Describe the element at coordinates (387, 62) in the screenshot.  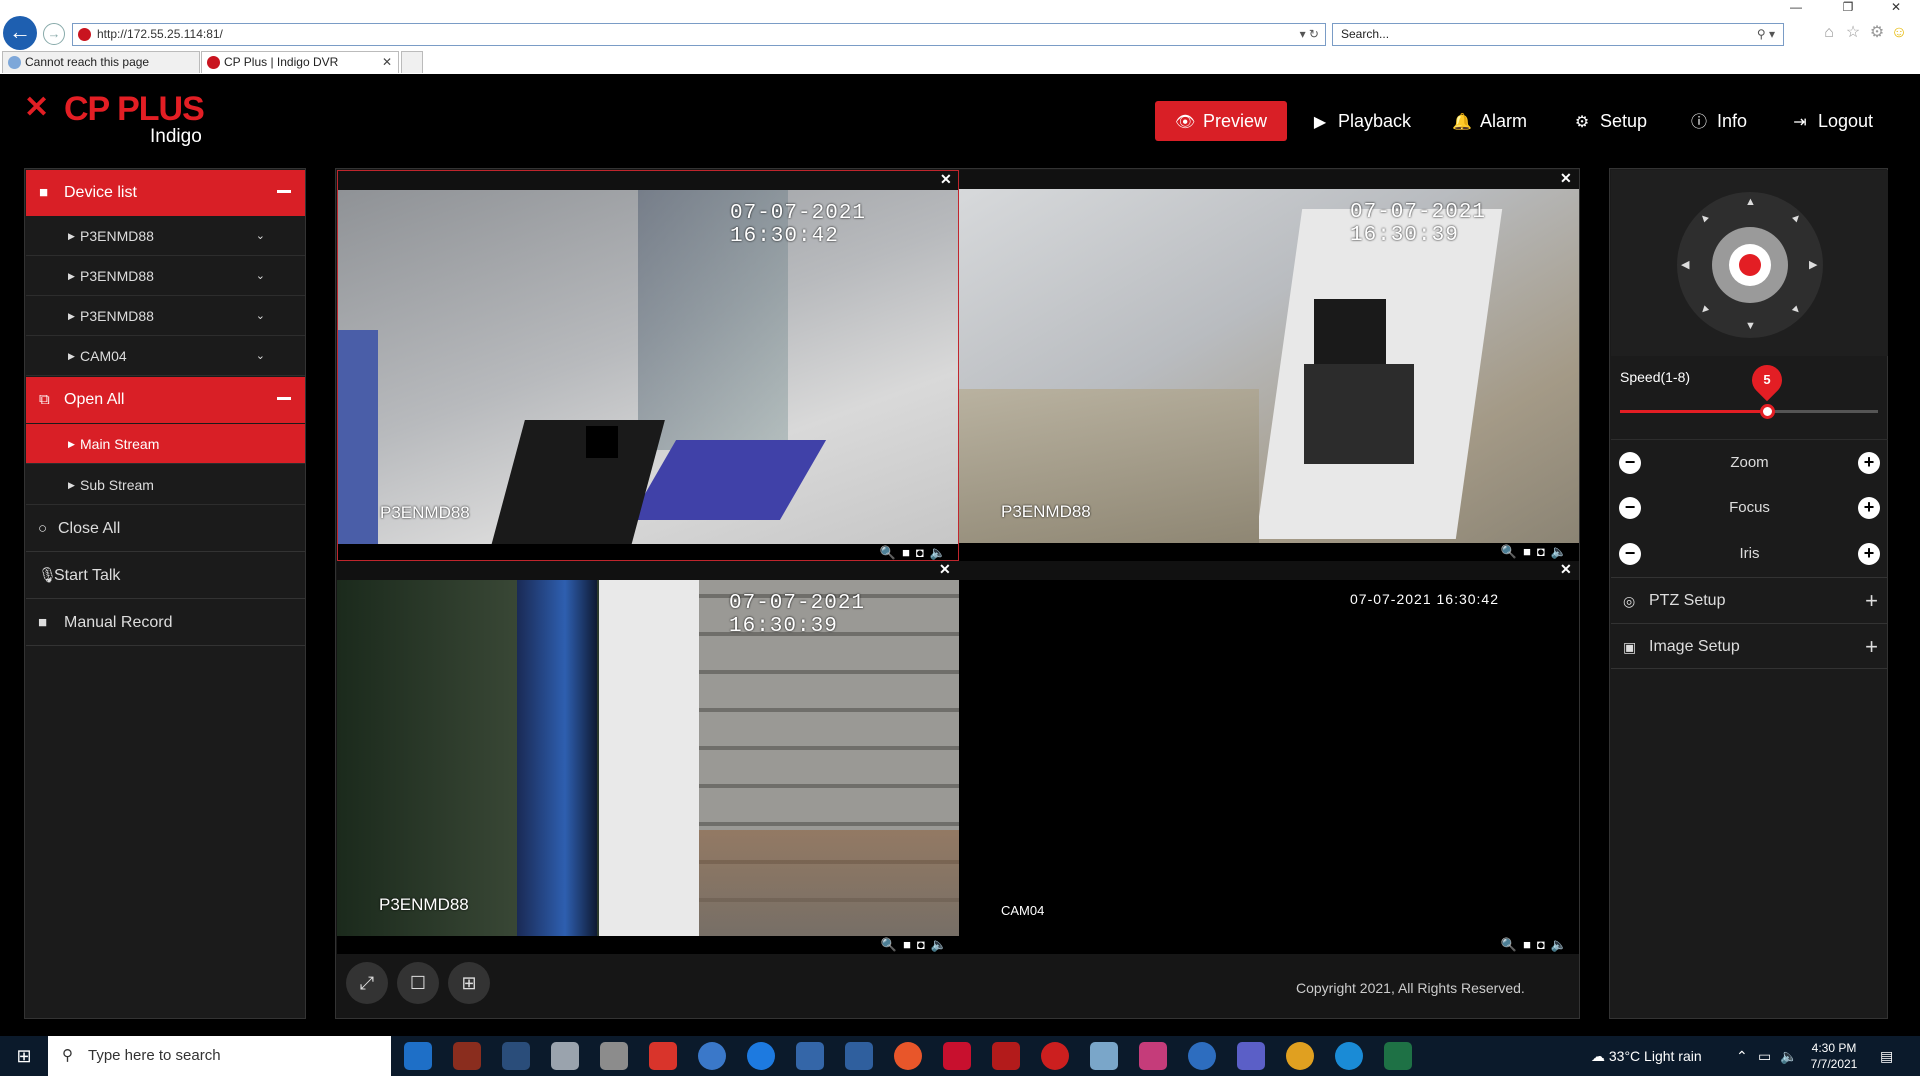
I see `tab-close-icon: ✕` at that location.